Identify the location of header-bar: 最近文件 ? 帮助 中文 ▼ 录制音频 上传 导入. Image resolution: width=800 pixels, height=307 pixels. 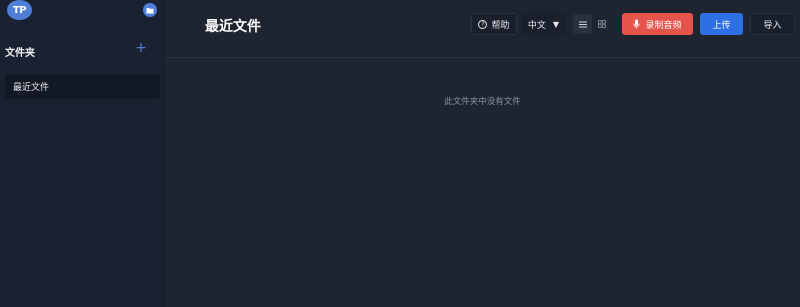
(482, 29).